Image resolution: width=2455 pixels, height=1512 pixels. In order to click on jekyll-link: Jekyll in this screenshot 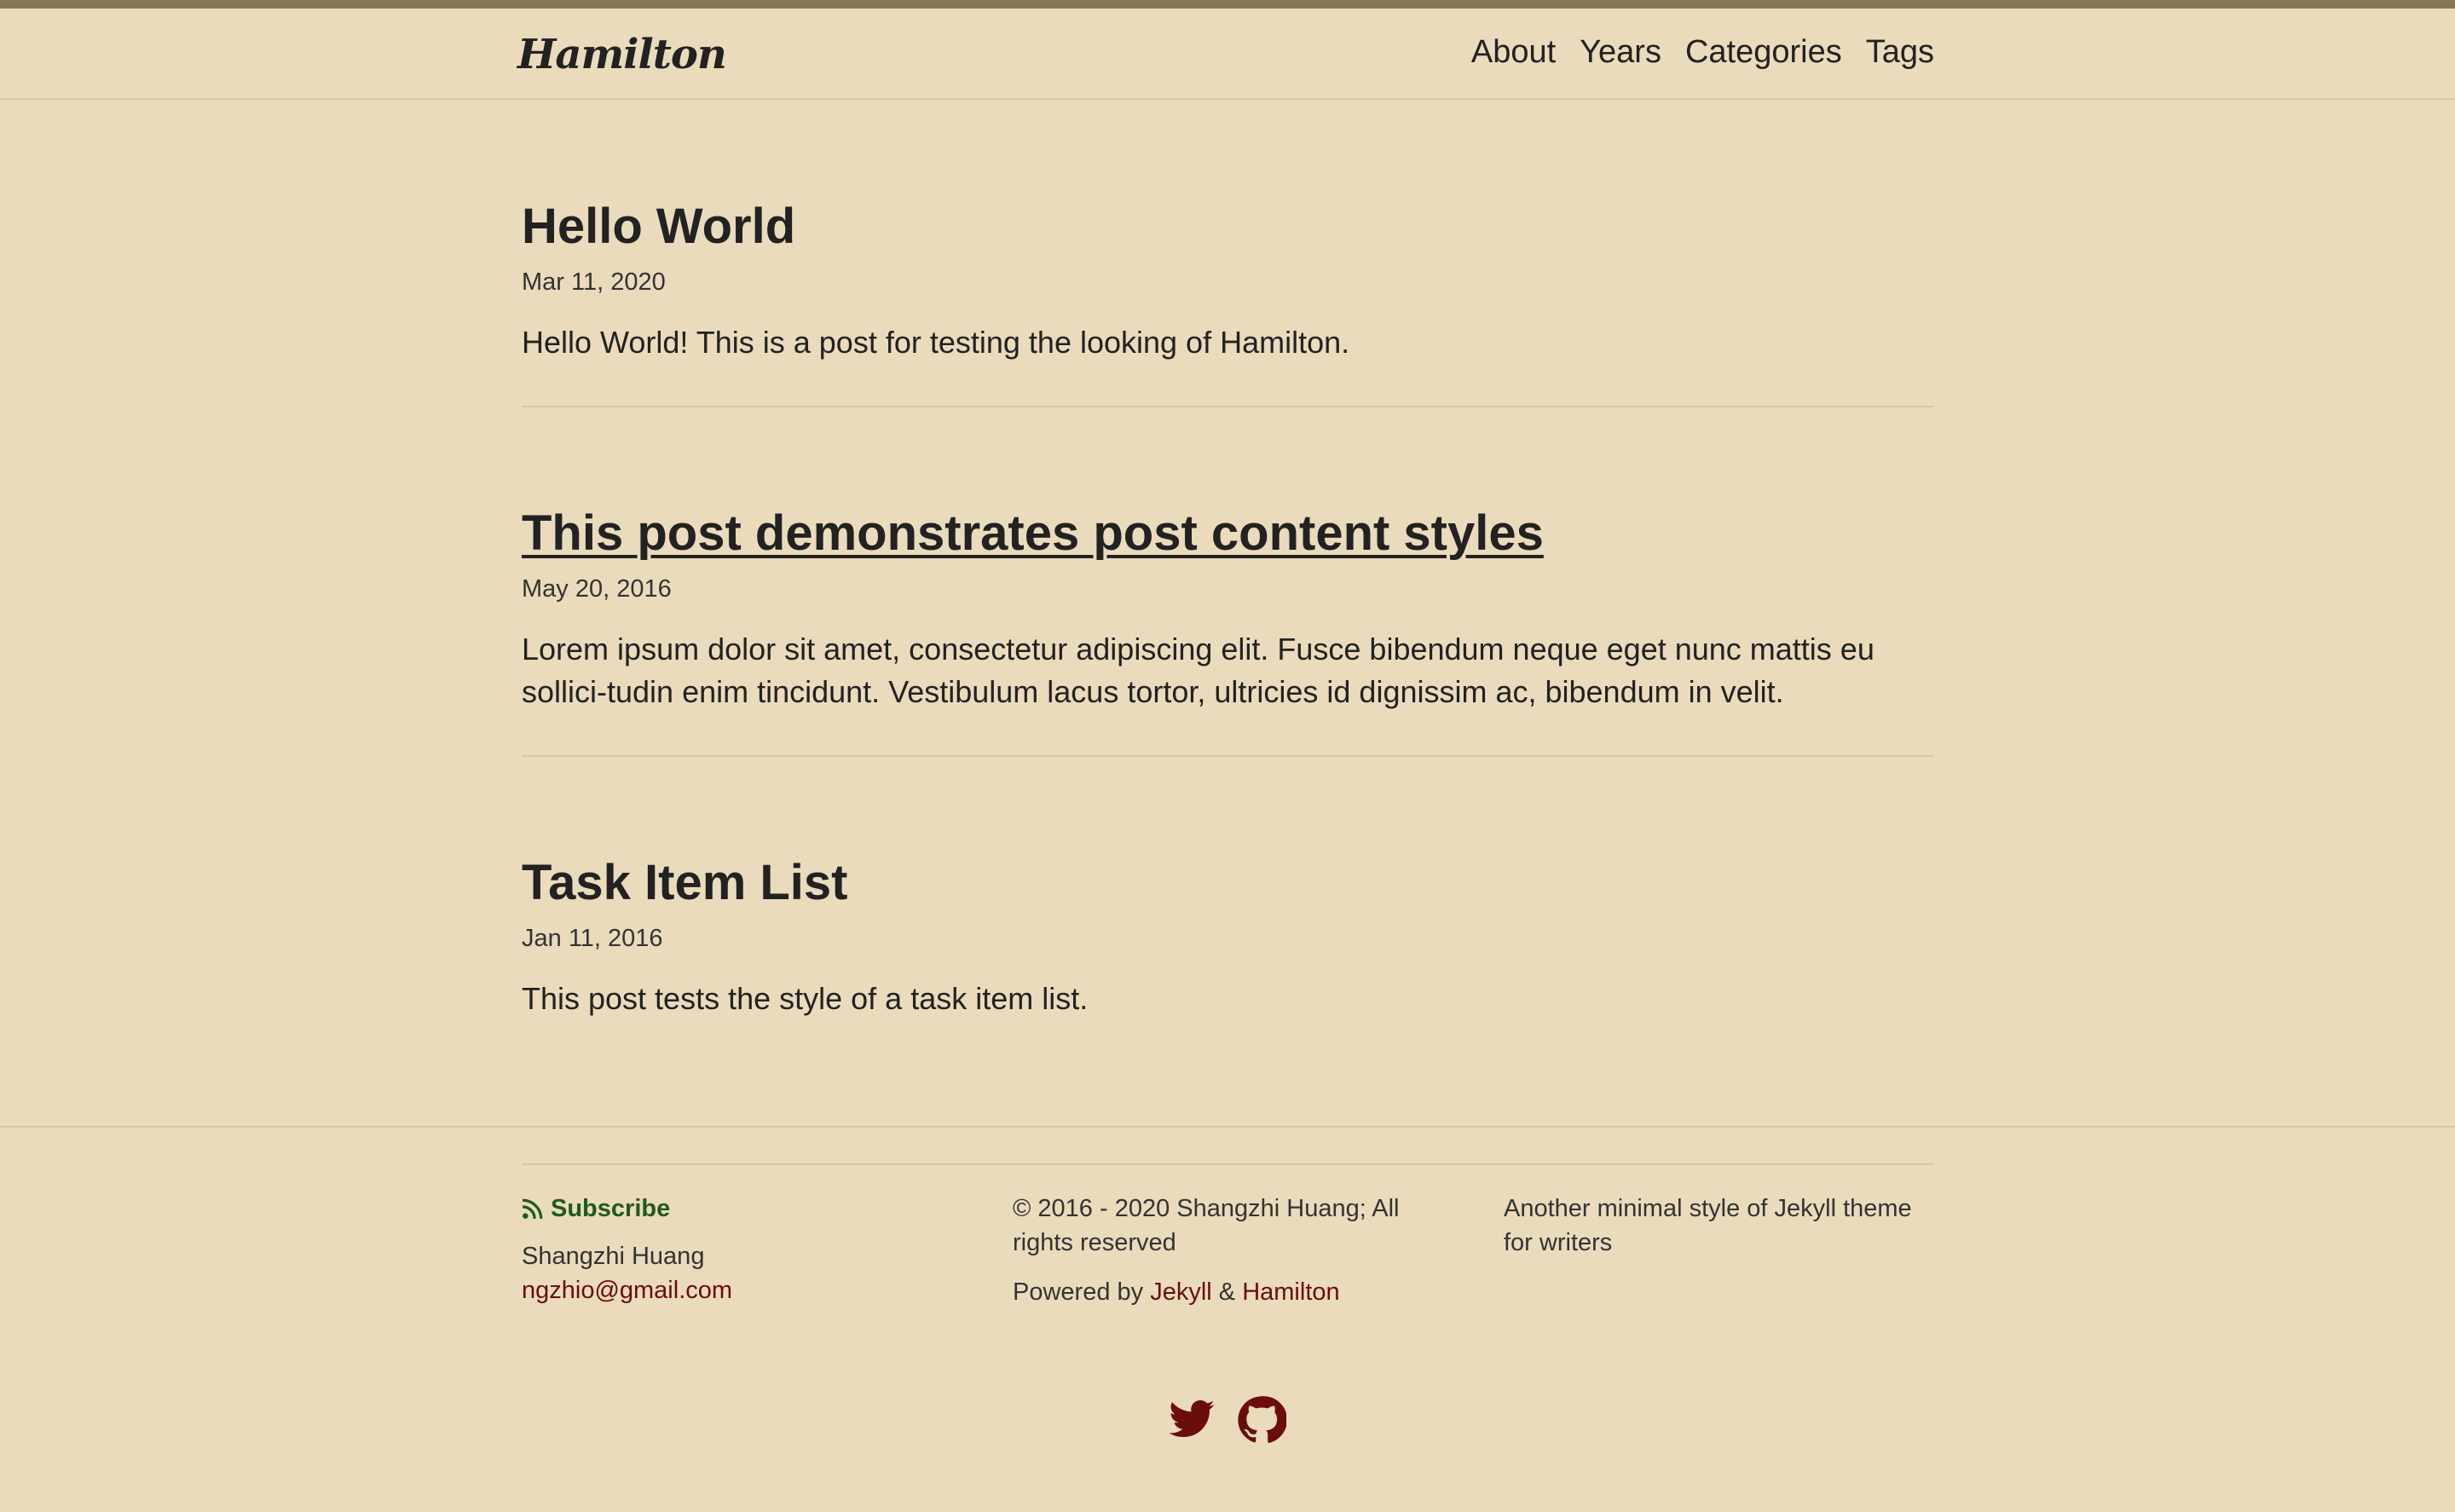, I will do `click(1181, 1292)`.